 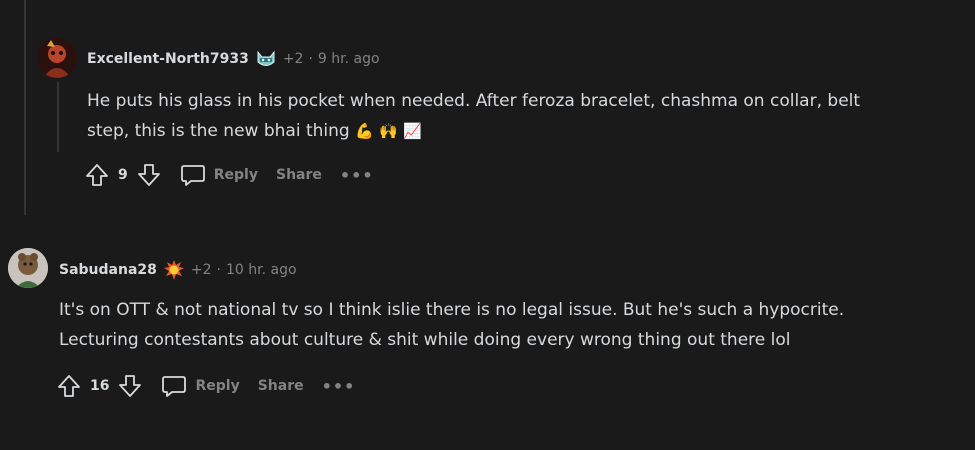 What do you see at coordinates (174, 270) in the screenshot?
I see `fire-burst-icon` at bounding box center [174, 270].